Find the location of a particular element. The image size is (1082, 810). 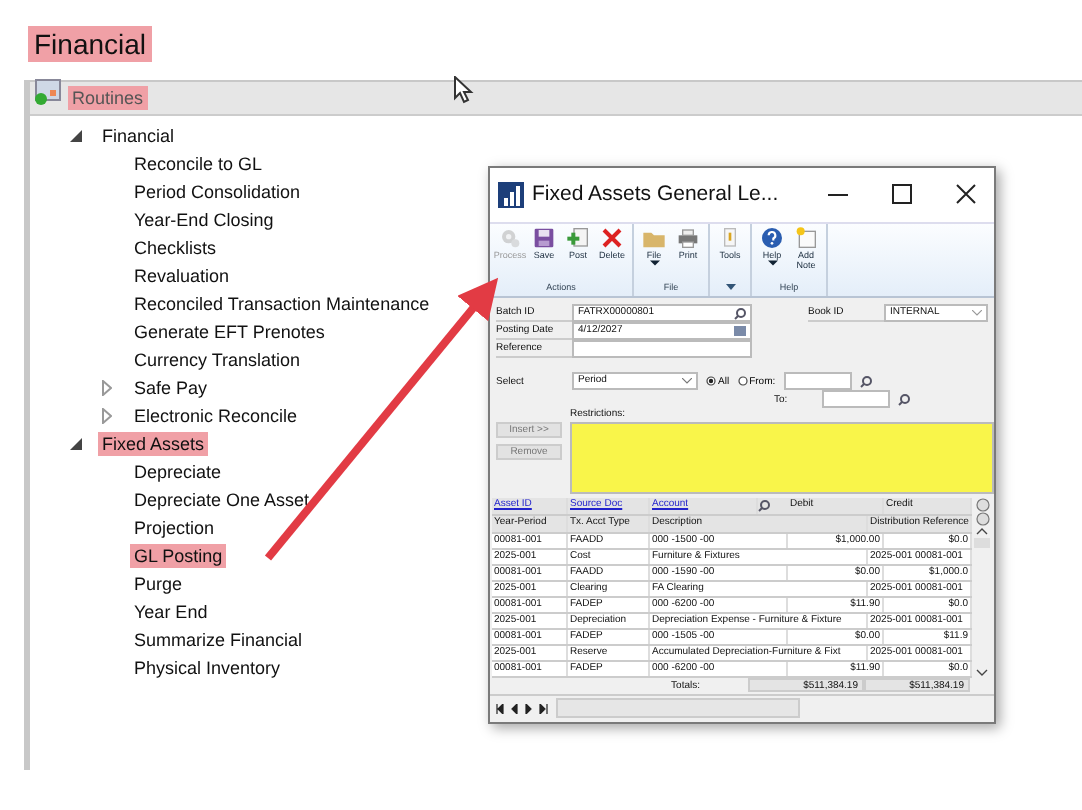

tree-item: Fixed Assets is located at coordinates (153, 444).